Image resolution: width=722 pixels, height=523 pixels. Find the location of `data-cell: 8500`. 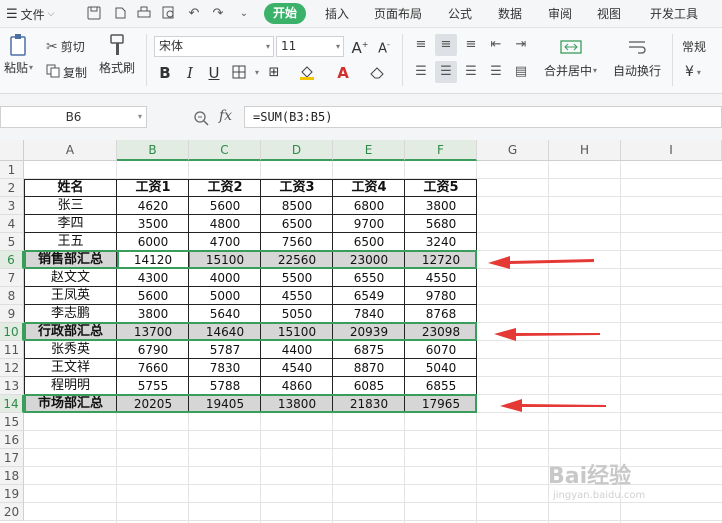

data-cell: 8500 is located at coordinates (297, 206).